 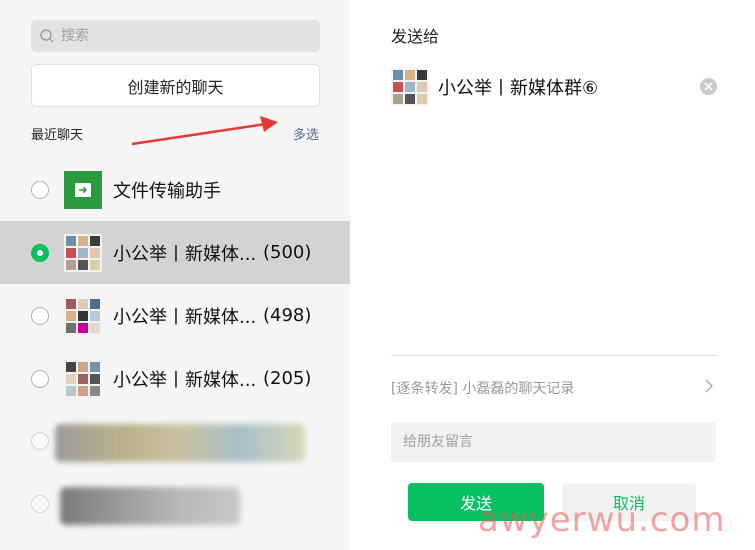 What do you see at coordinates (181, 36) in the screenshot?
I see `search-input` at bounding box center [181, 36].